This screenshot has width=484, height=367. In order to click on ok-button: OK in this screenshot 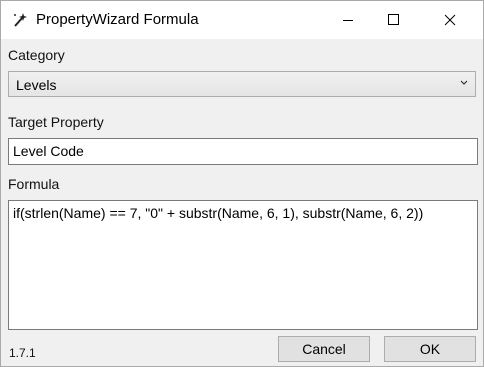, I will do `click(430, 349)`.